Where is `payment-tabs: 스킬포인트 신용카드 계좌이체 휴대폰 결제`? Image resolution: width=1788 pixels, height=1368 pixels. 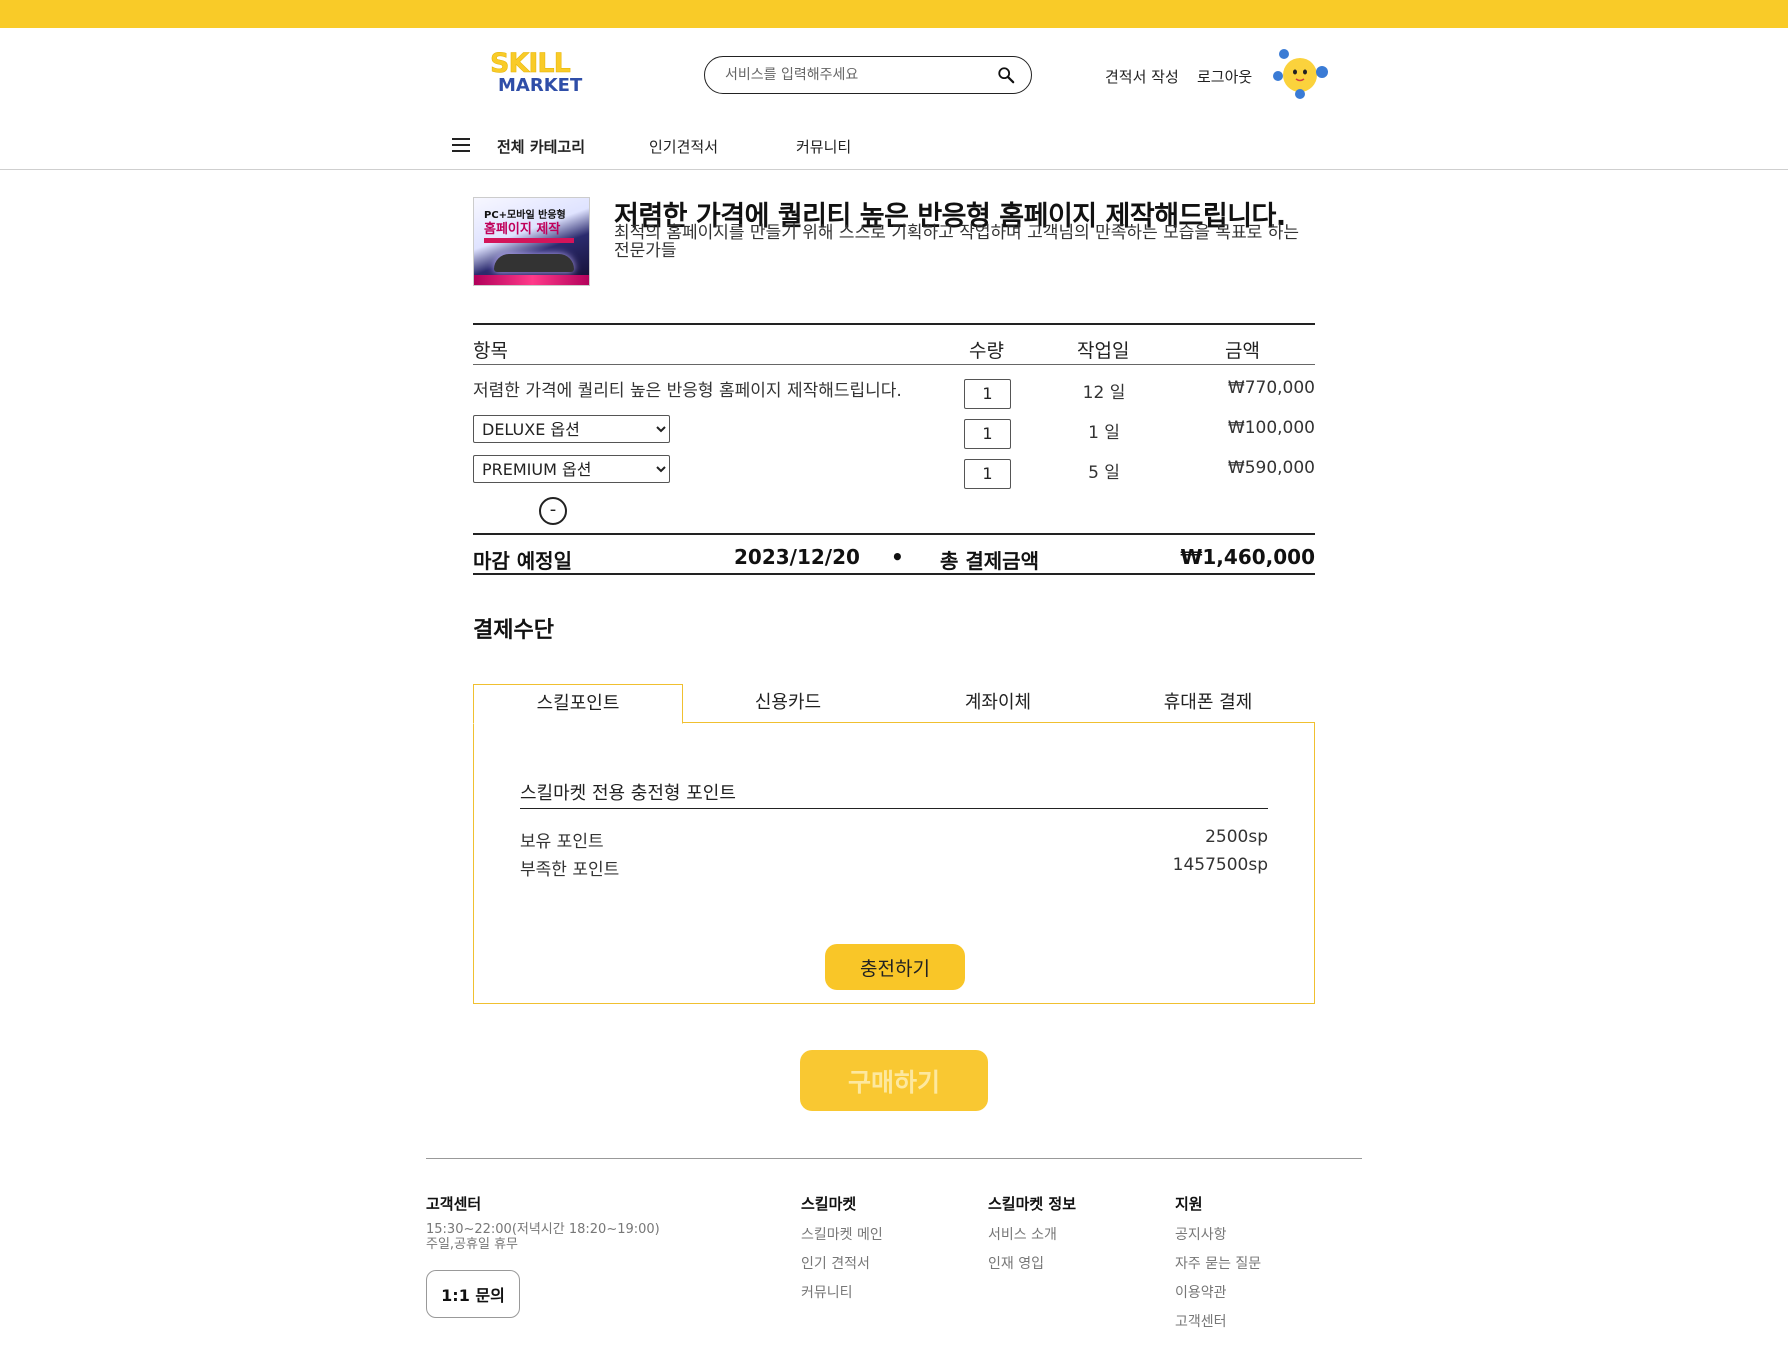
payment-tabs: 스킬포인트 신용카드 계좌이체 휴대폰 결제 is located at coordinates (894, 704).